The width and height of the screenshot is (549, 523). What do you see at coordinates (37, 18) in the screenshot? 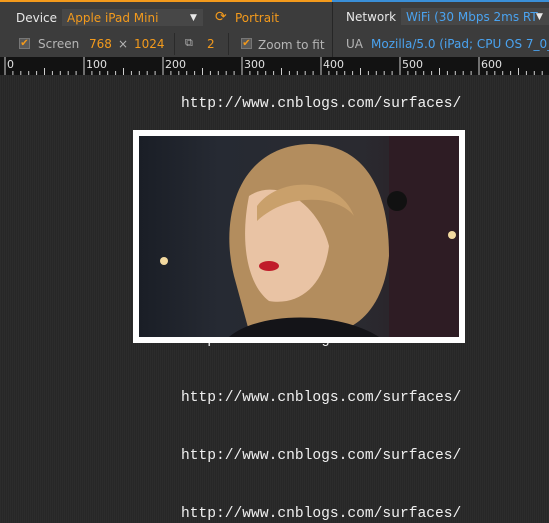
I see `device-label: Device` at bounding box center [37, 18].